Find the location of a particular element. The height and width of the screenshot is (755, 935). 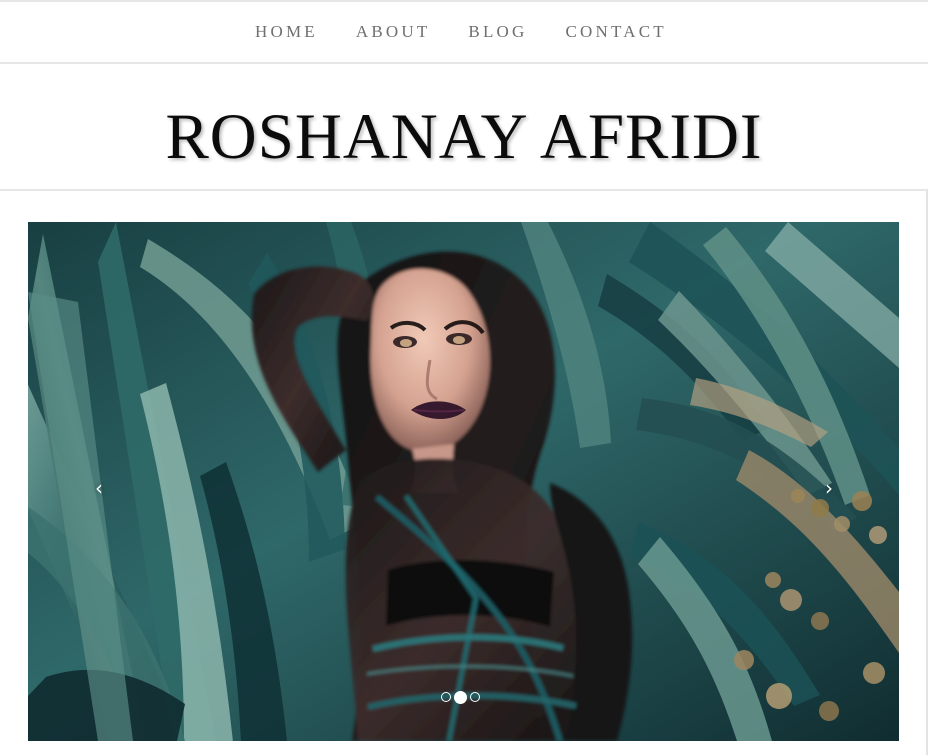

slider-next-arrow-icon: › is located at coordinates (829, 488).